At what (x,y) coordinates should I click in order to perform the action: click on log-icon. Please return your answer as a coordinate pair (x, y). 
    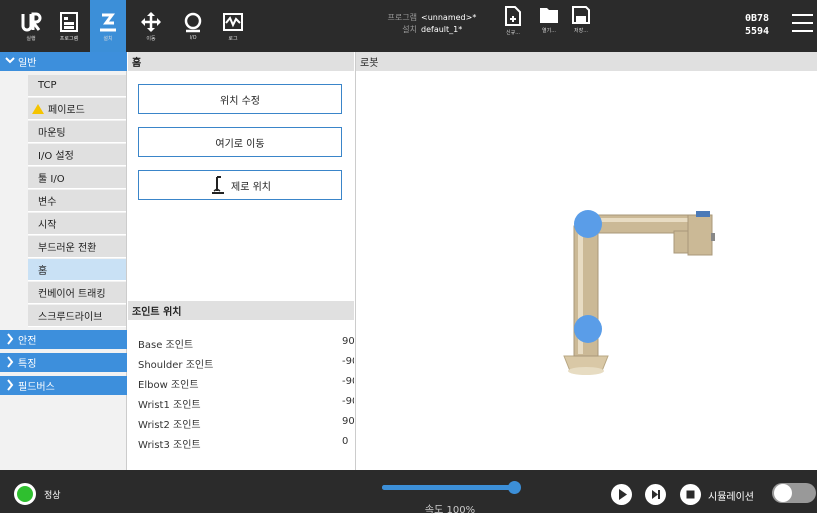
    Looking at the image, I should click on (233, 21).